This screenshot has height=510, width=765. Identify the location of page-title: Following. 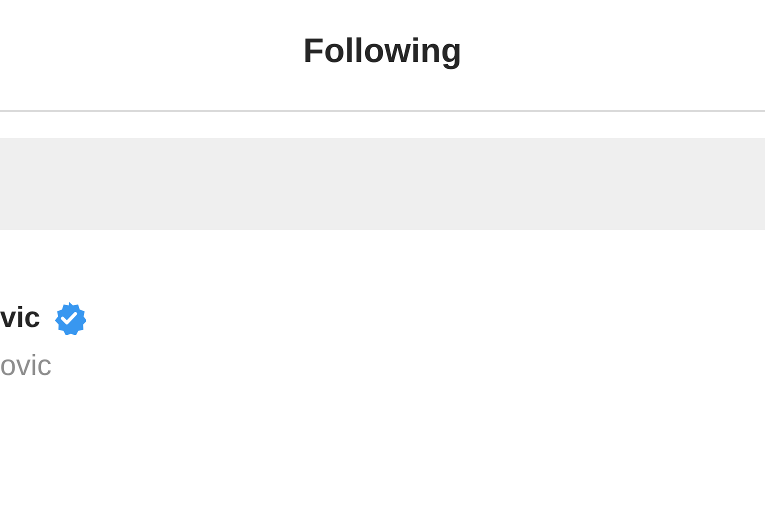
(382, 51).